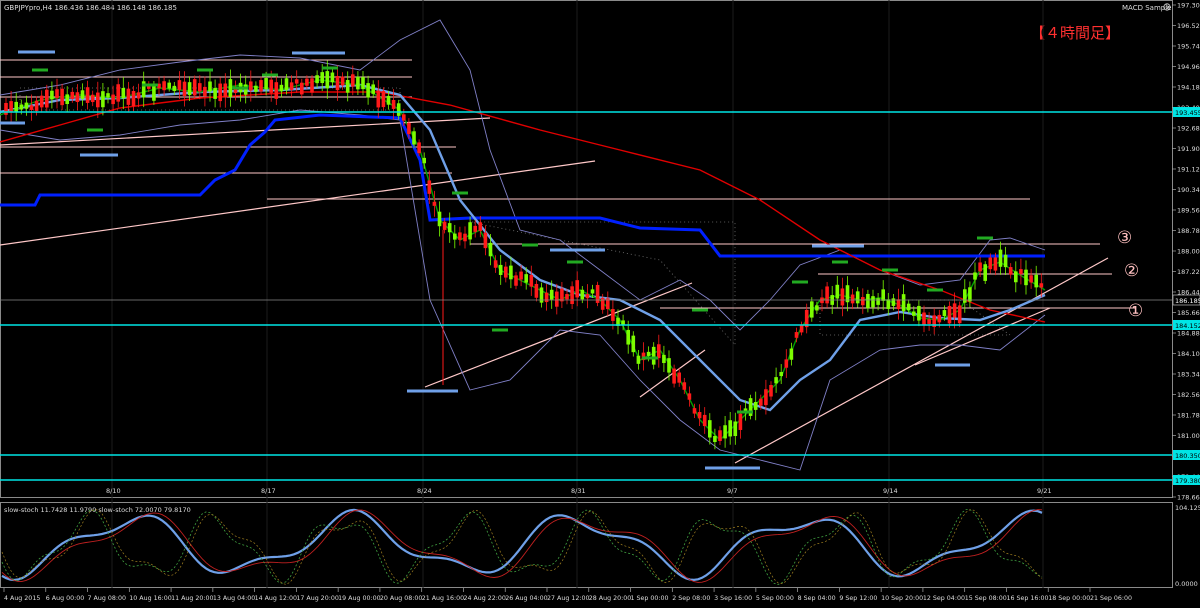 The height and width of the screenshot is (608, 1200). I want to click on svg-text: 9/14, so click(890, 491).